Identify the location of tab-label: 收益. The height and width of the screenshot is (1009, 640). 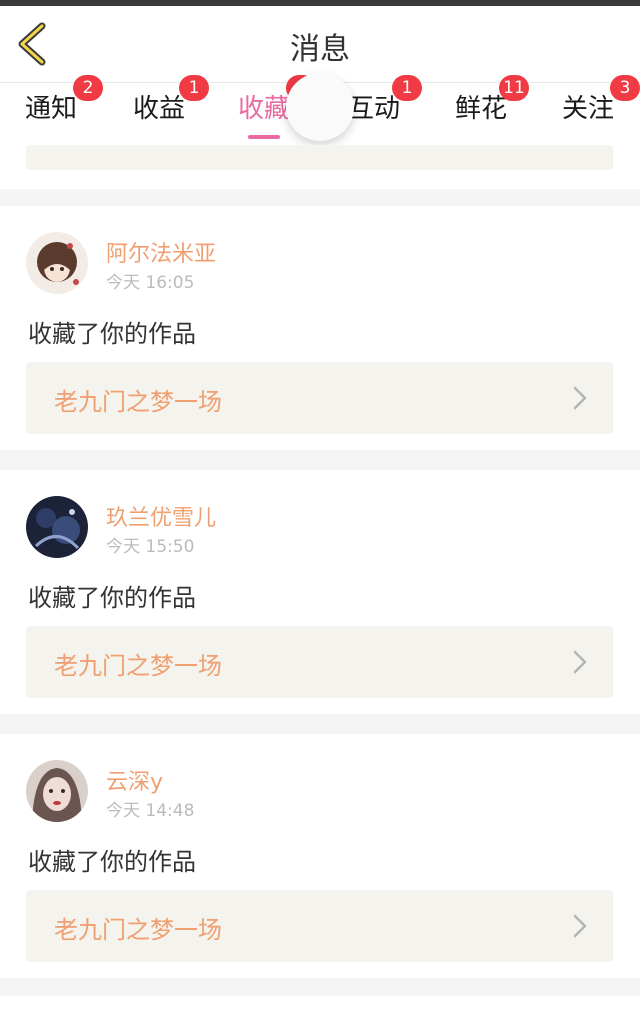
(158, 109).